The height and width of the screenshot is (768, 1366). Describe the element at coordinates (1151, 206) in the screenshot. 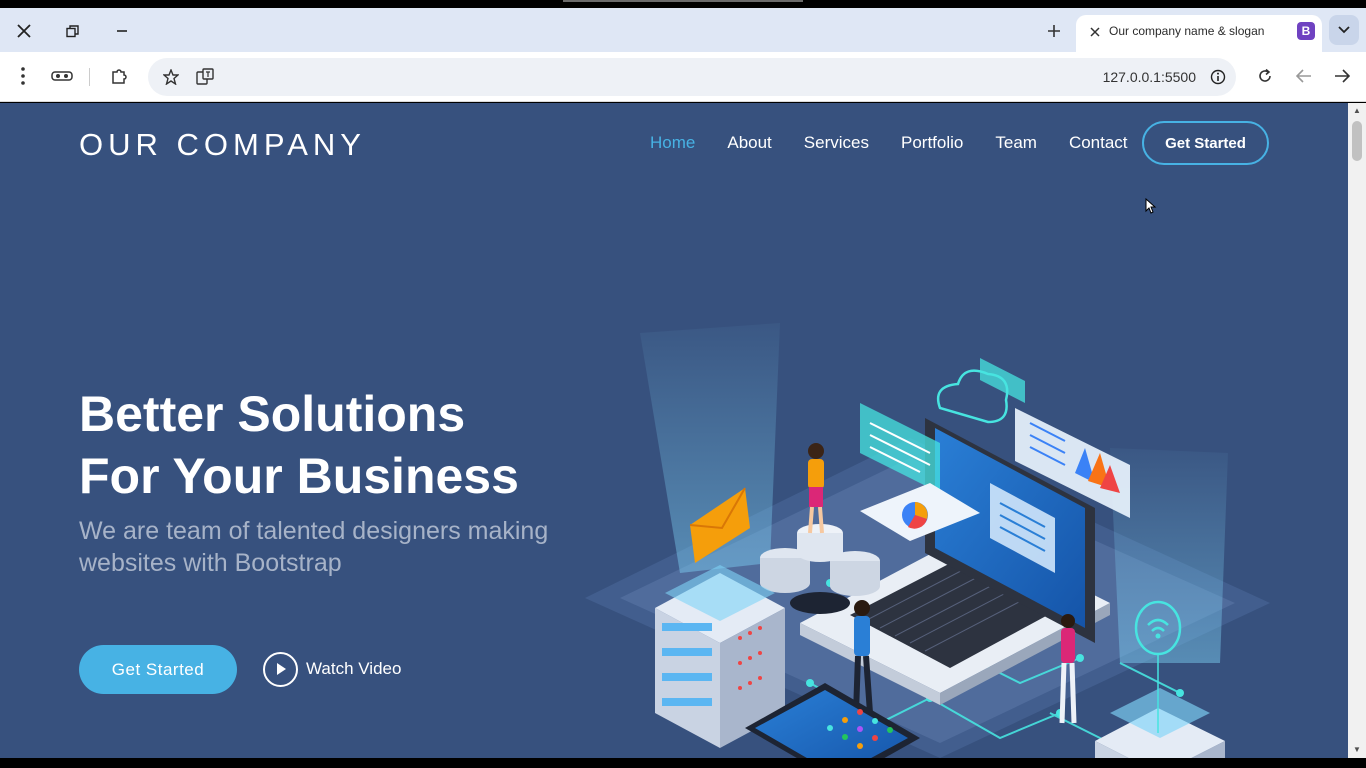

I see `mouse-cursor-icon` at that location.